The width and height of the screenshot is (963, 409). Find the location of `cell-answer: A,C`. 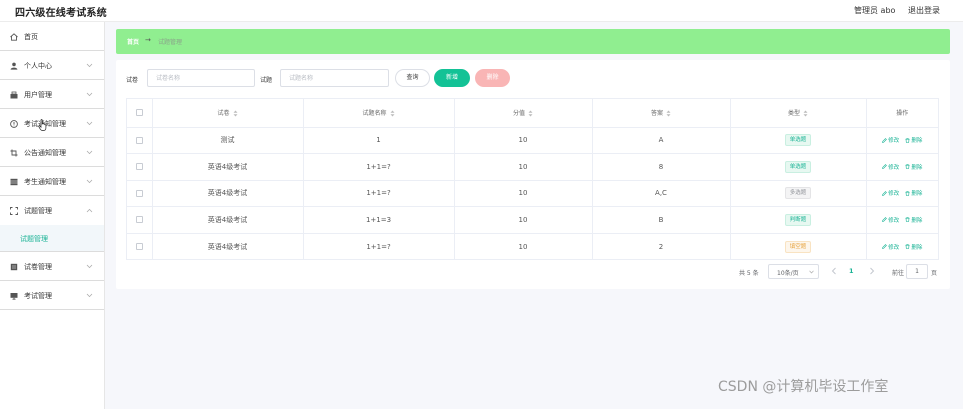

cell-answer: A,C is located at coordinates (661, 193).